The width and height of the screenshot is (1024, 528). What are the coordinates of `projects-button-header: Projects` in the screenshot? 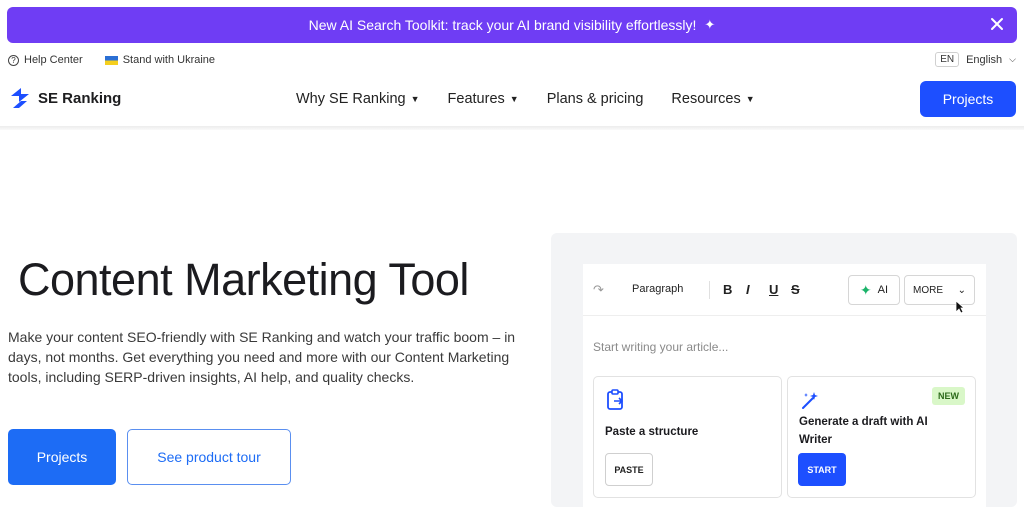 It's located at (968, 99).